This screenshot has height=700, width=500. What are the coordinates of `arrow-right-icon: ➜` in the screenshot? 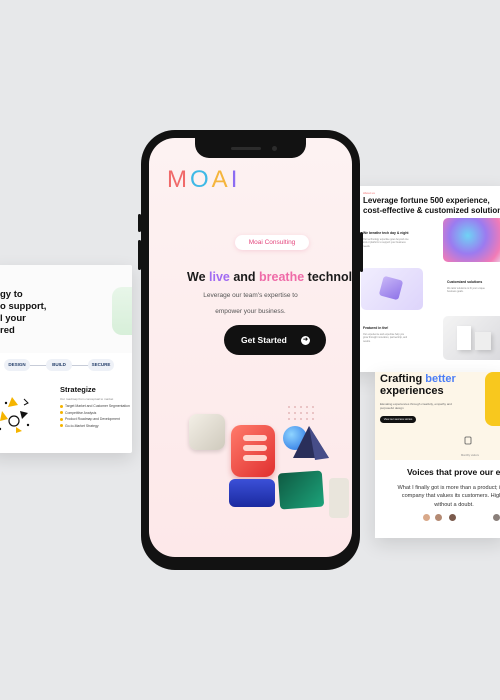 It's located at (305, 340).